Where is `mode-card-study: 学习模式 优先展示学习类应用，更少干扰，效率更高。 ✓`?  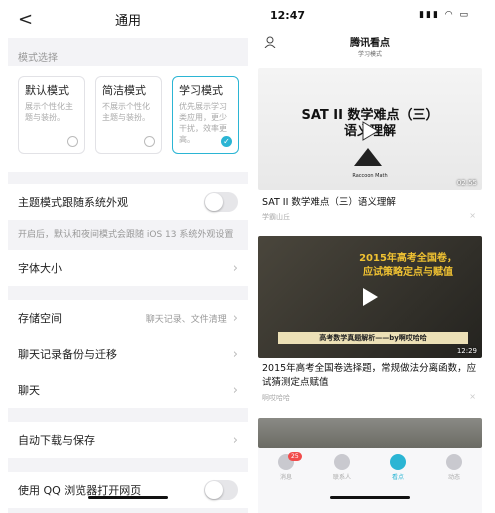 mode-card-study: 学习模式 优先展示学习类应用，更少干扰，效率更高。 ✓ is located at coordinates (205, 115).